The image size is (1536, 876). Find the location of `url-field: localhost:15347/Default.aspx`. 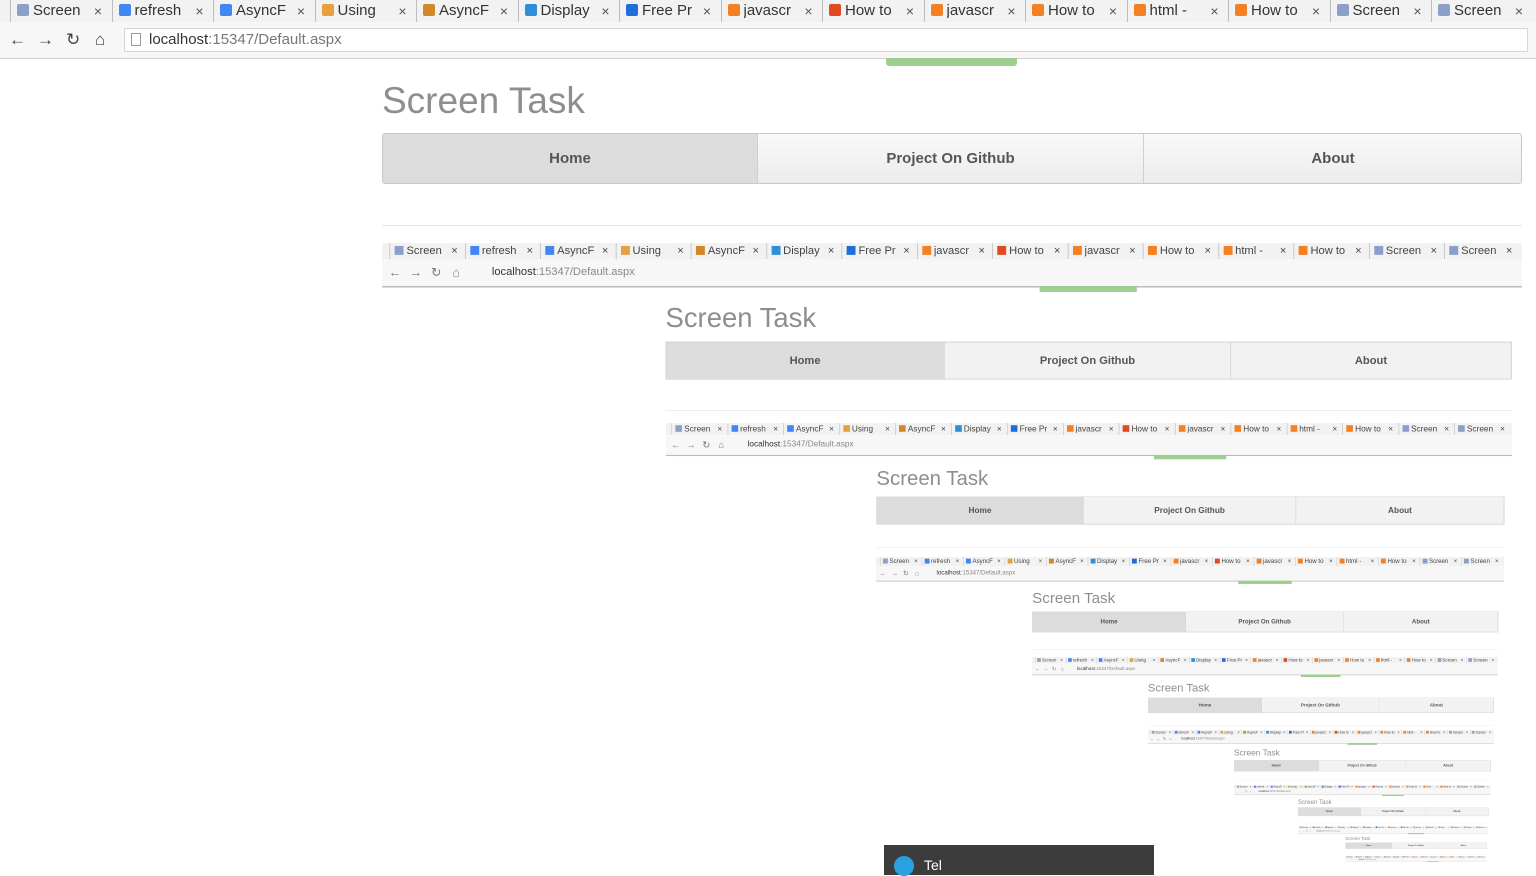

url-field: localhost:15347/Default.aspx is located at coordinates (826, 40).